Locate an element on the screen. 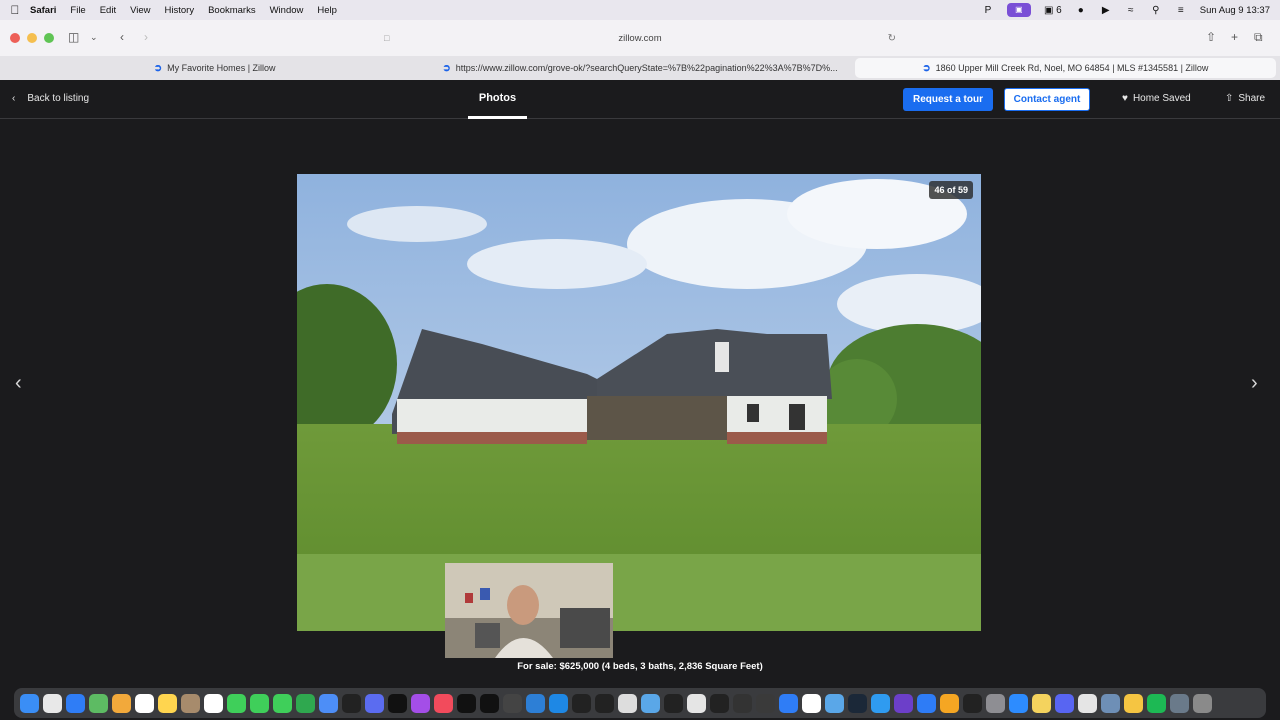  close-window-button is located at coordinates (15, 38).